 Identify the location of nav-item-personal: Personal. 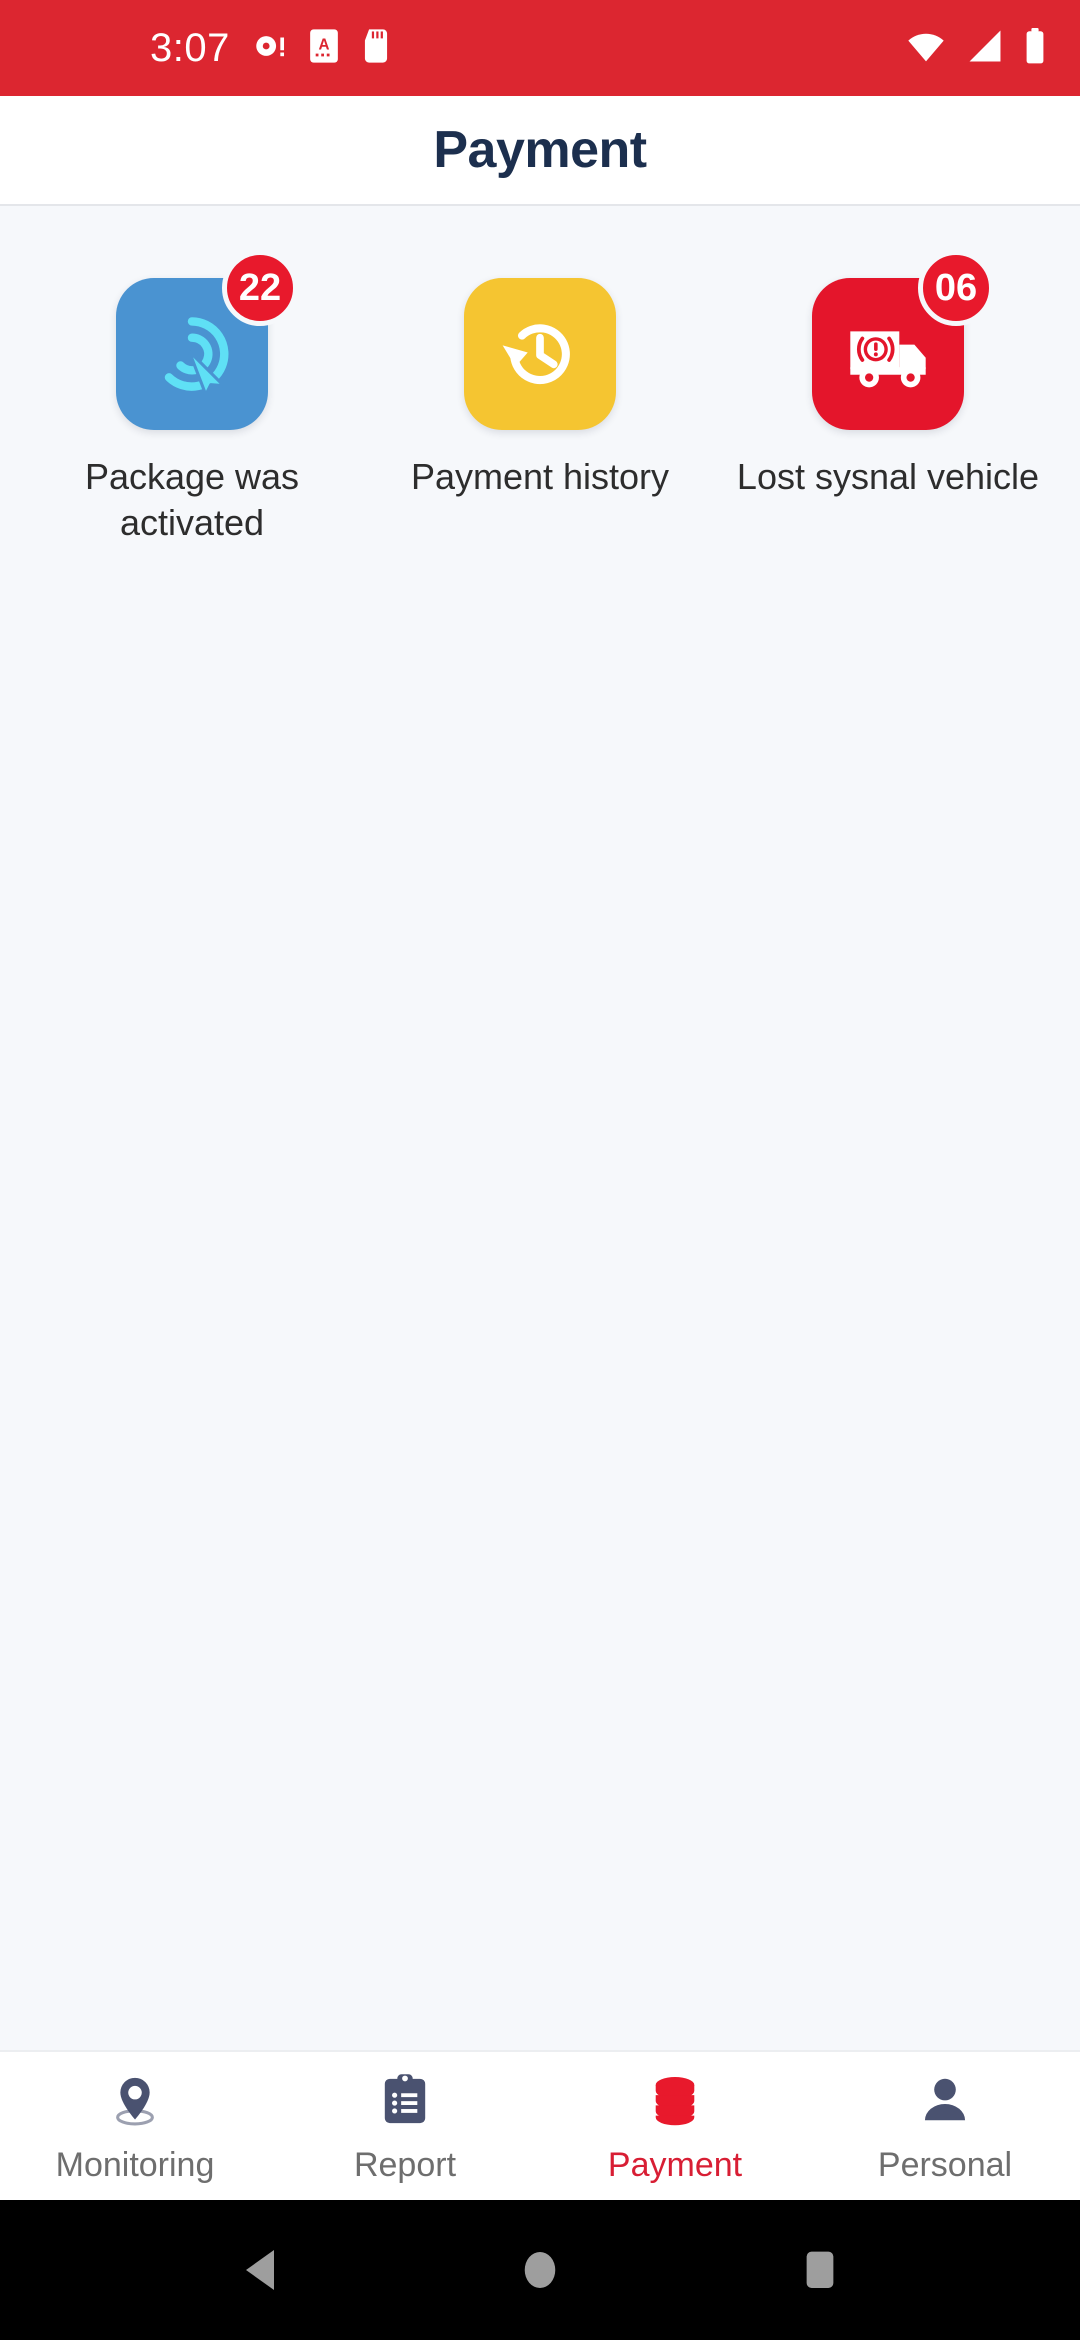
(945, 2126).